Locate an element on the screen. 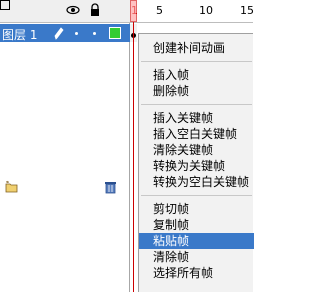 The height and width of the screenshot is (292, 320). menu-item-convert-to-blank-keyframe: 转换为空白关键帧 is located at coordinates (196, 182).